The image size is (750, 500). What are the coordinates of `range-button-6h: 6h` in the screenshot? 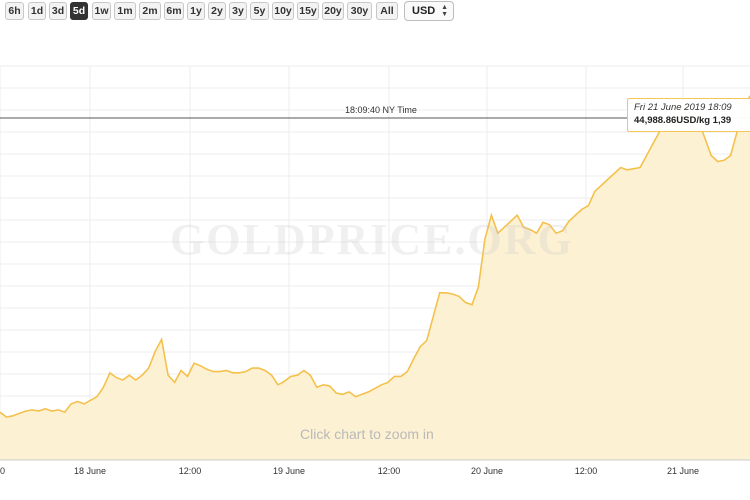 It's located at (14, 11).